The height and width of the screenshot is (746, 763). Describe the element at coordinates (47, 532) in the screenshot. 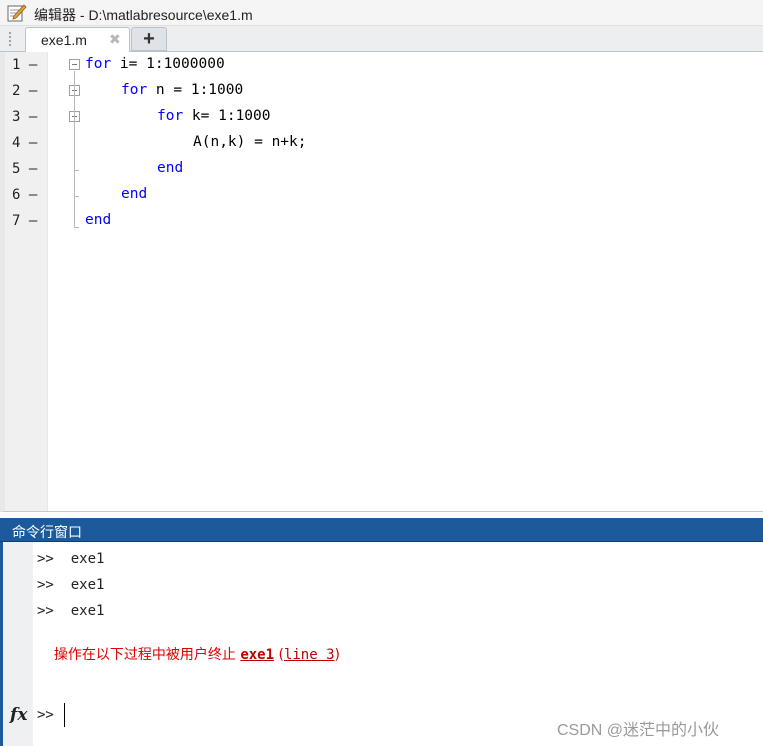

I see `command-window-title: 命令行窗口` at that location.